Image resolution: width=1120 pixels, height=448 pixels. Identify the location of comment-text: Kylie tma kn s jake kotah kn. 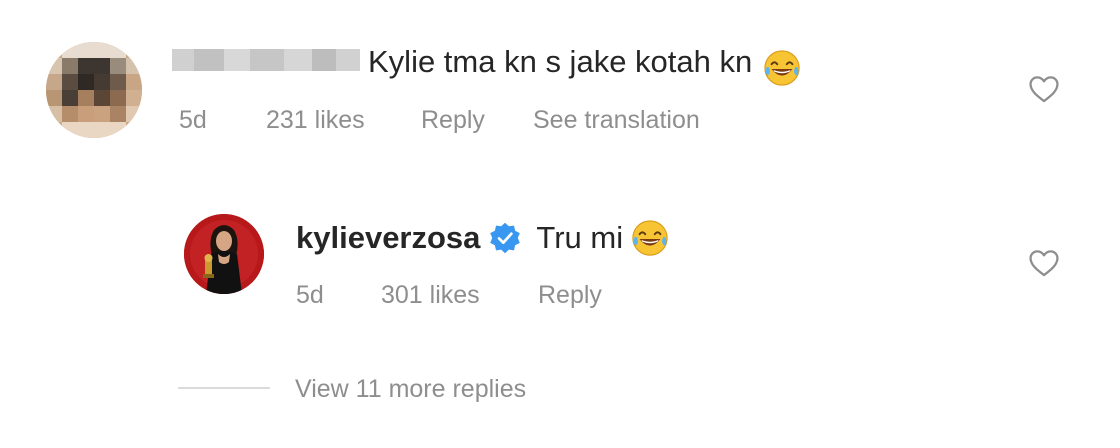
(560, 61).